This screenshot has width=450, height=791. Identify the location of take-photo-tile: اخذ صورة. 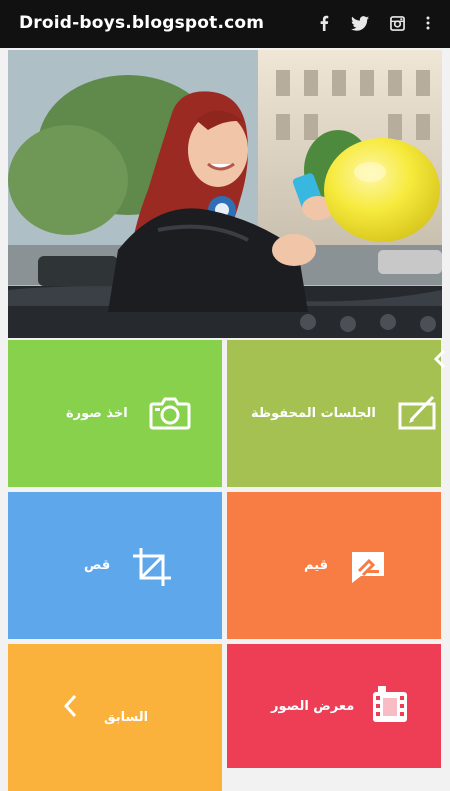
(115, 413).